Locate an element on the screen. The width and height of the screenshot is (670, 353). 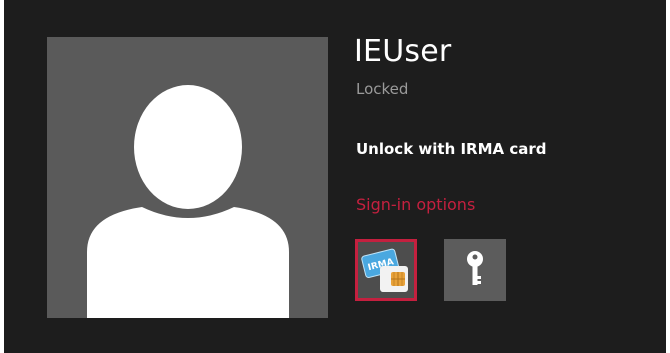
irma-card-icon: IRMA is located at coordinates (384, 270).